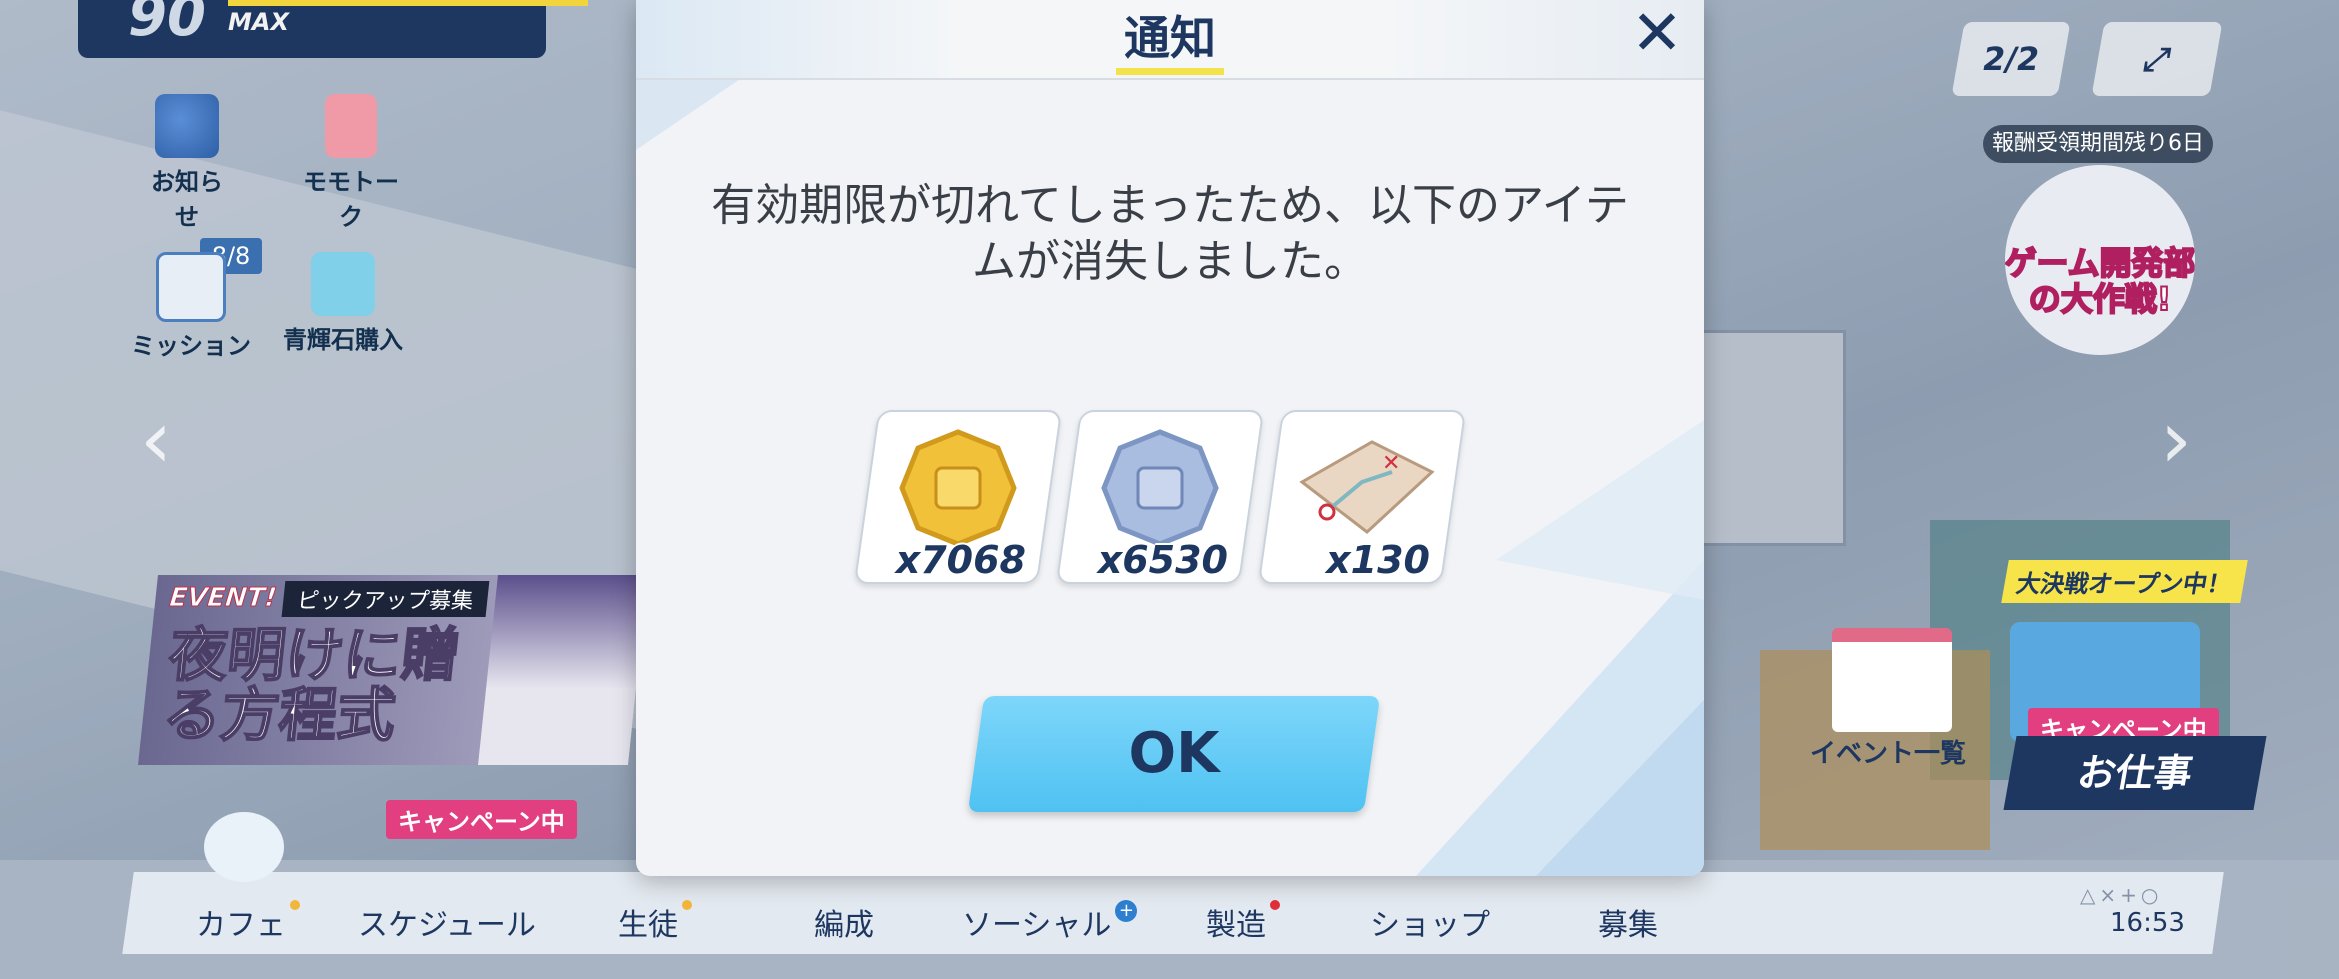 Image resolution: width=2339 pixels, height=979 pixels. I want to click on ok-label: OK, so click(1174, 753).